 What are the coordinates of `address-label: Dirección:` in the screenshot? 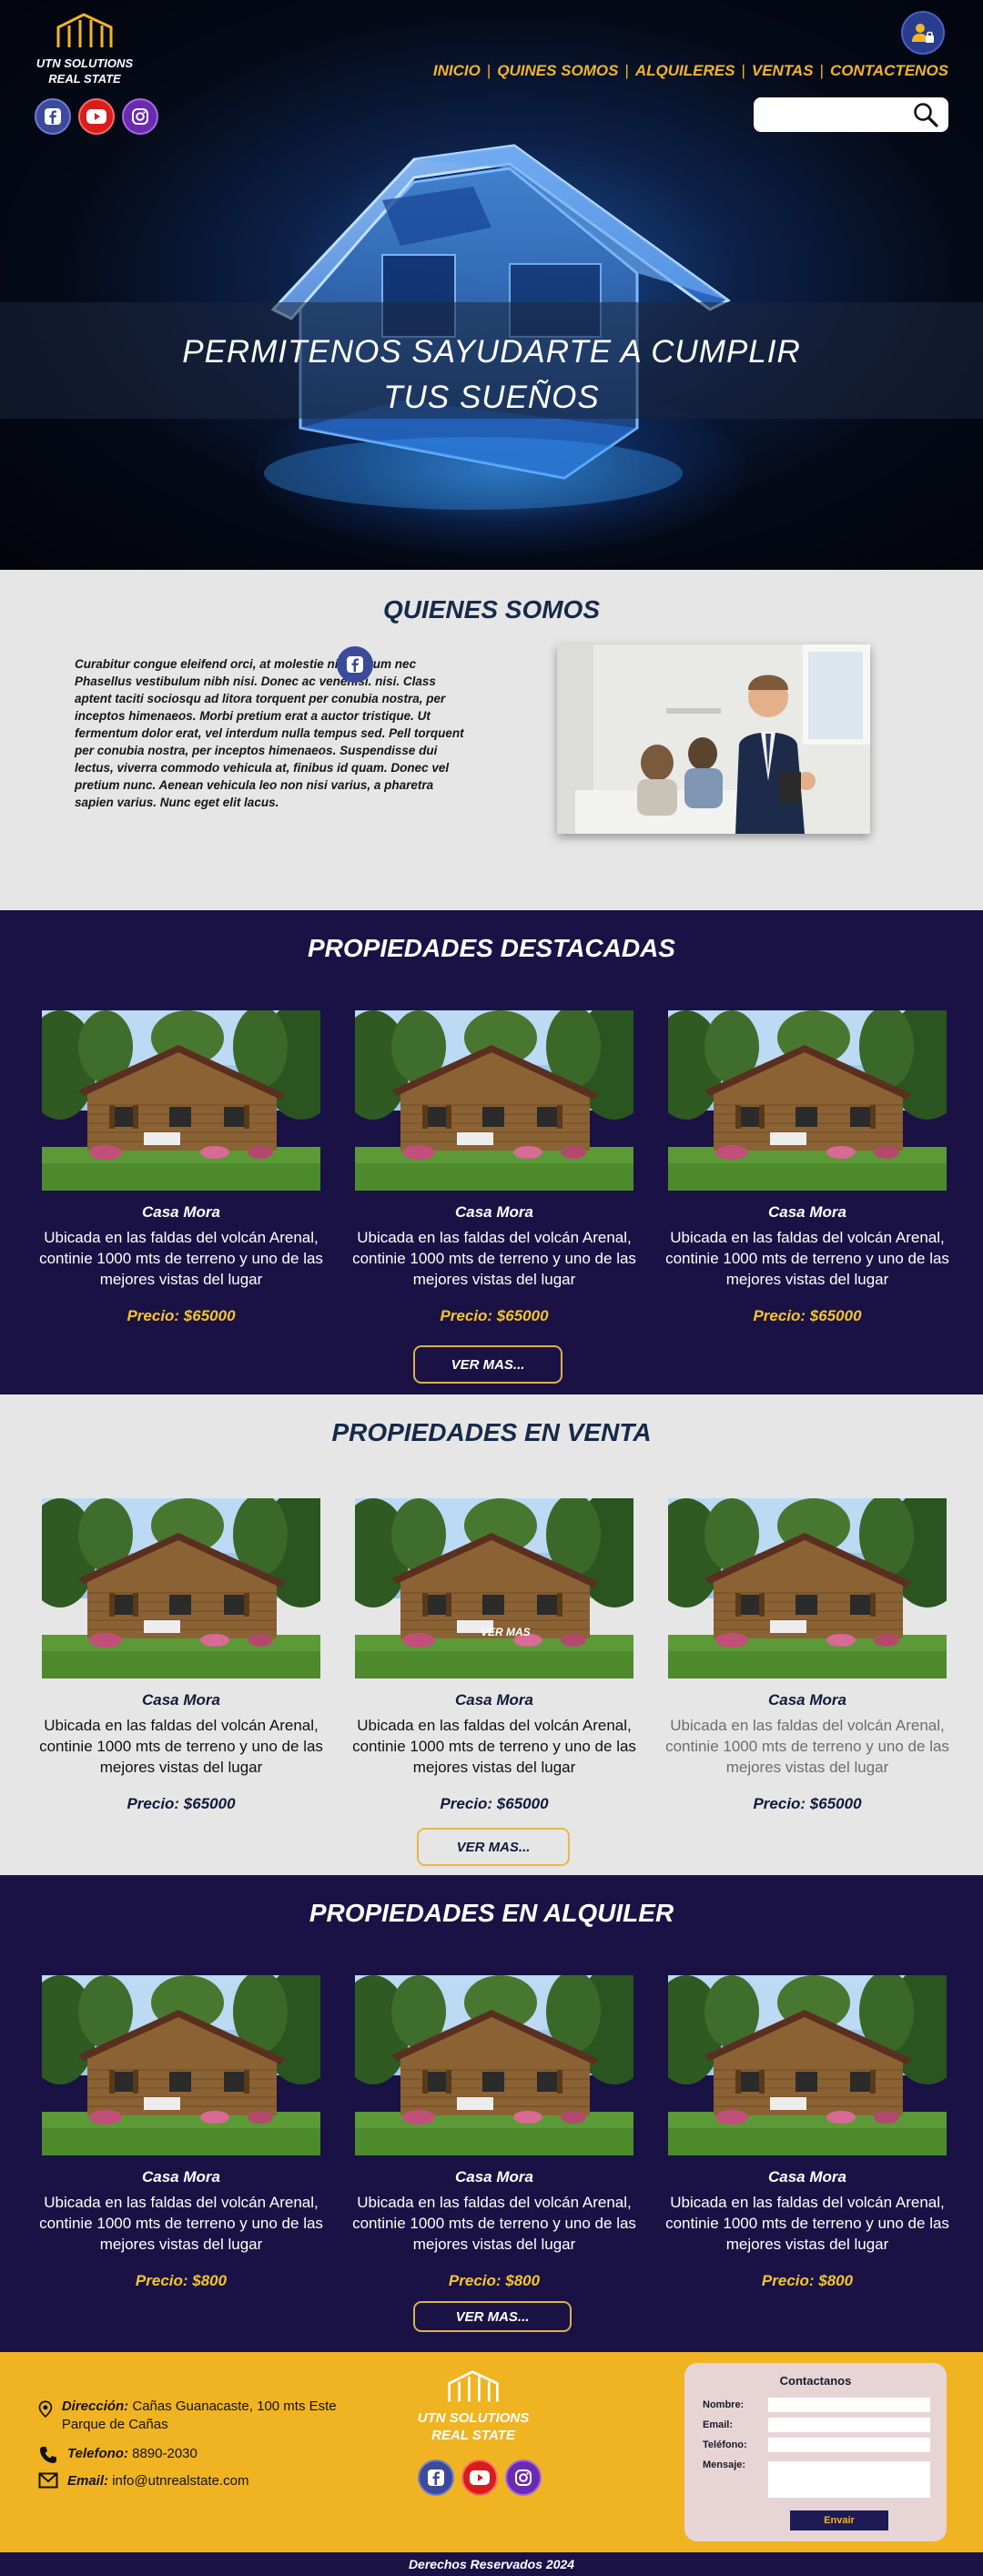 It's located at (95, 2406).